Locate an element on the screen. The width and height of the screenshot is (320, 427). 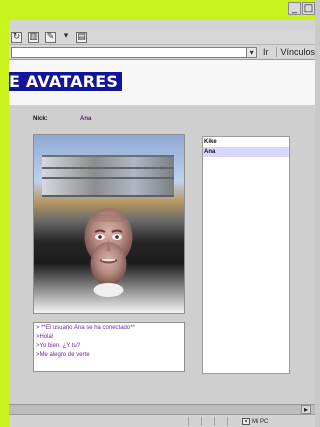
window-controls: _ □ is located at coordinates (301, 8).